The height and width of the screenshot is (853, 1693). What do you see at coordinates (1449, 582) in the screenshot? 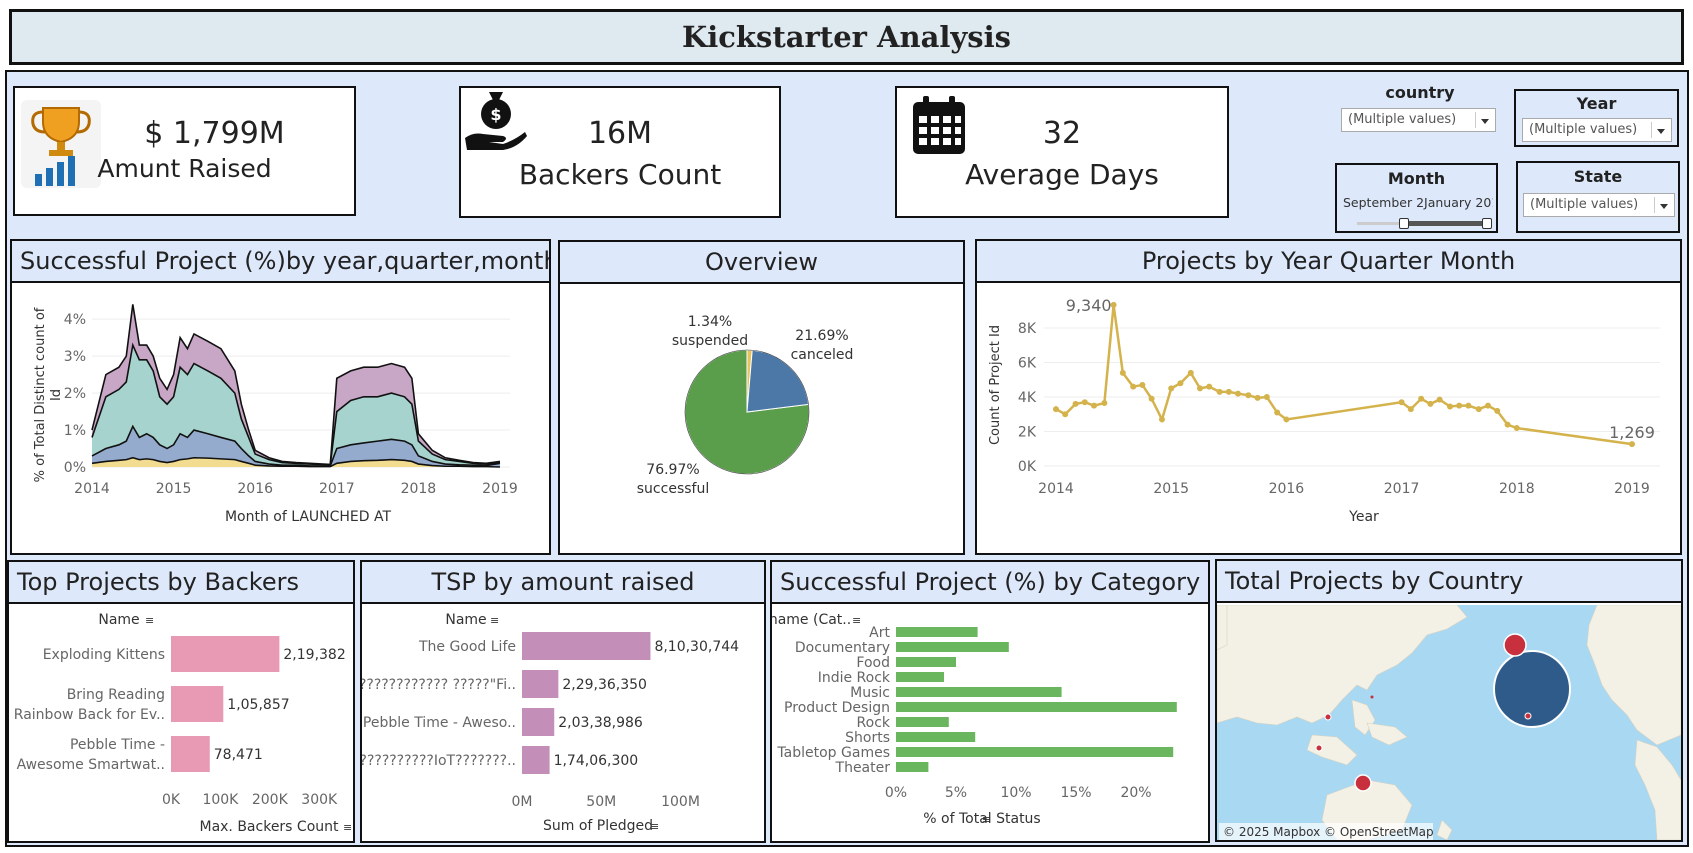
I see `country-map-title: Total Projects by Country` at bounding box center [1449, 582].